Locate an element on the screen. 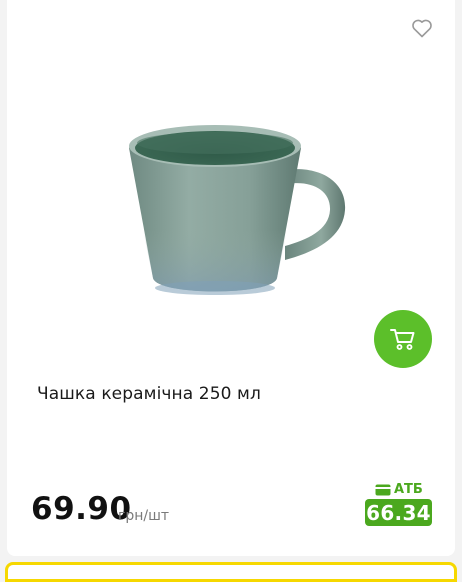 This screenshot has width=462, height=582. promo-card-label: АТБ is located at coordinates (399, 489).